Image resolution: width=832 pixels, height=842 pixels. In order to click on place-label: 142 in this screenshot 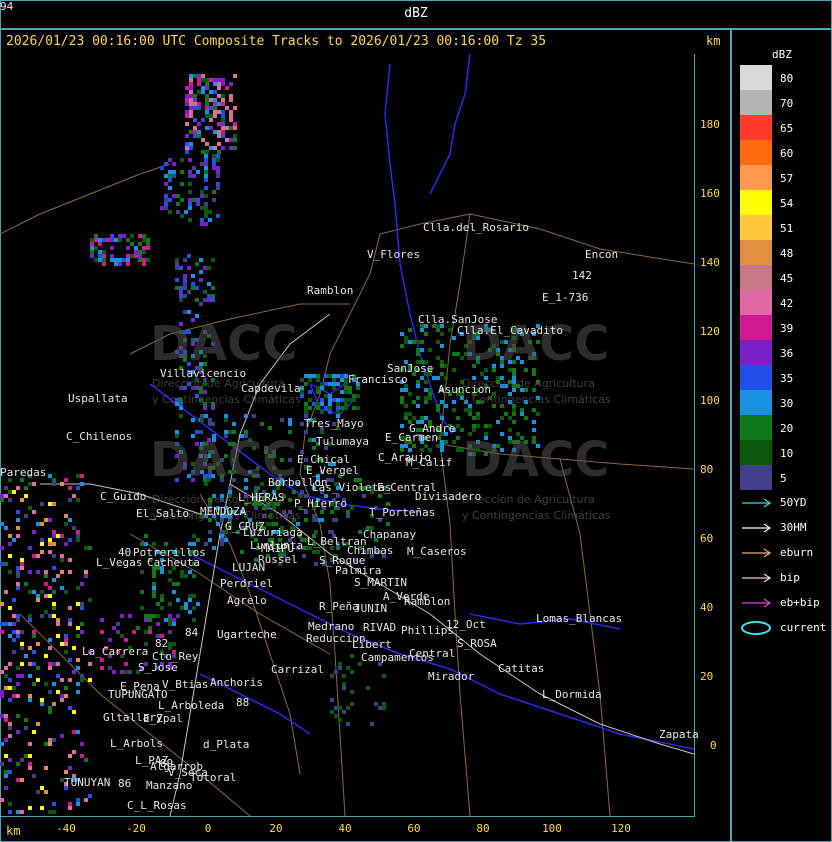, I will do `click(582, 275)`.